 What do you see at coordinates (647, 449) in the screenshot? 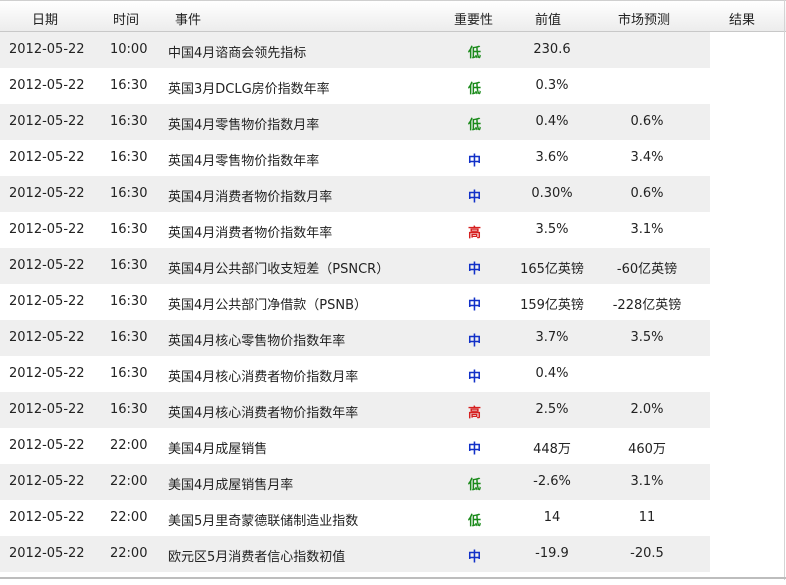
I see `row-forecast: 460万` at bounding box center [647, 449].